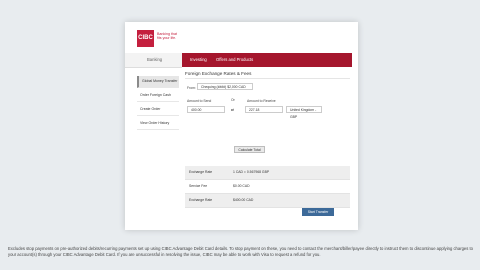 The width and height of the screenshot is (480, 270). What do you see at coordinates (318, 212) in the screenshot?
I see `start-transfer-button: Start Transfer` at bounding box center [318, 212].